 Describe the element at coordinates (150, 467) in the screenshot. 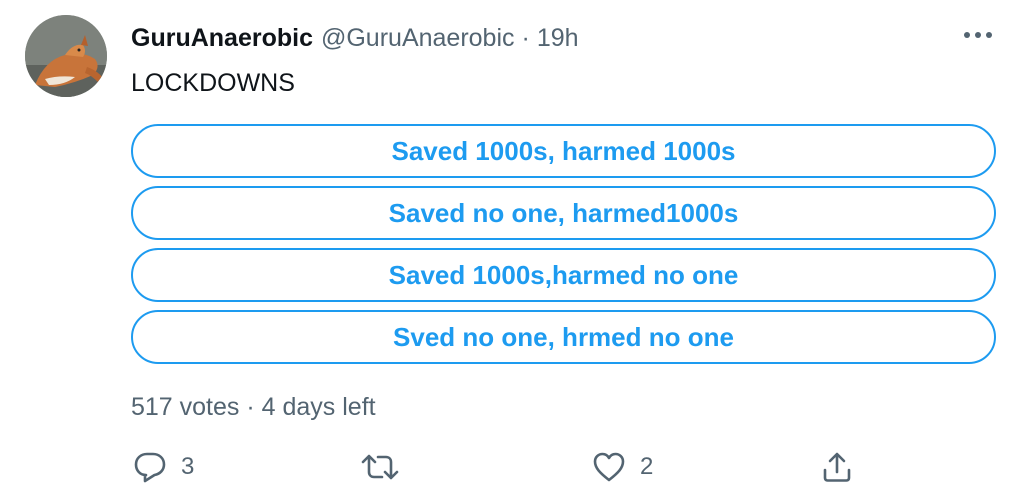

I see `reply-icon` at that location.